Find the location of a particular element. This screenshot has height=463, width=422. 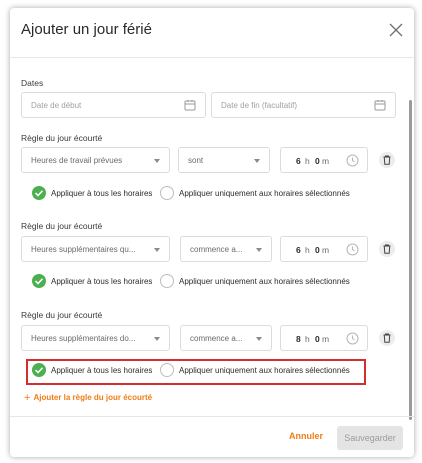

hours-value: 8 is located at coordinates (298, 339).